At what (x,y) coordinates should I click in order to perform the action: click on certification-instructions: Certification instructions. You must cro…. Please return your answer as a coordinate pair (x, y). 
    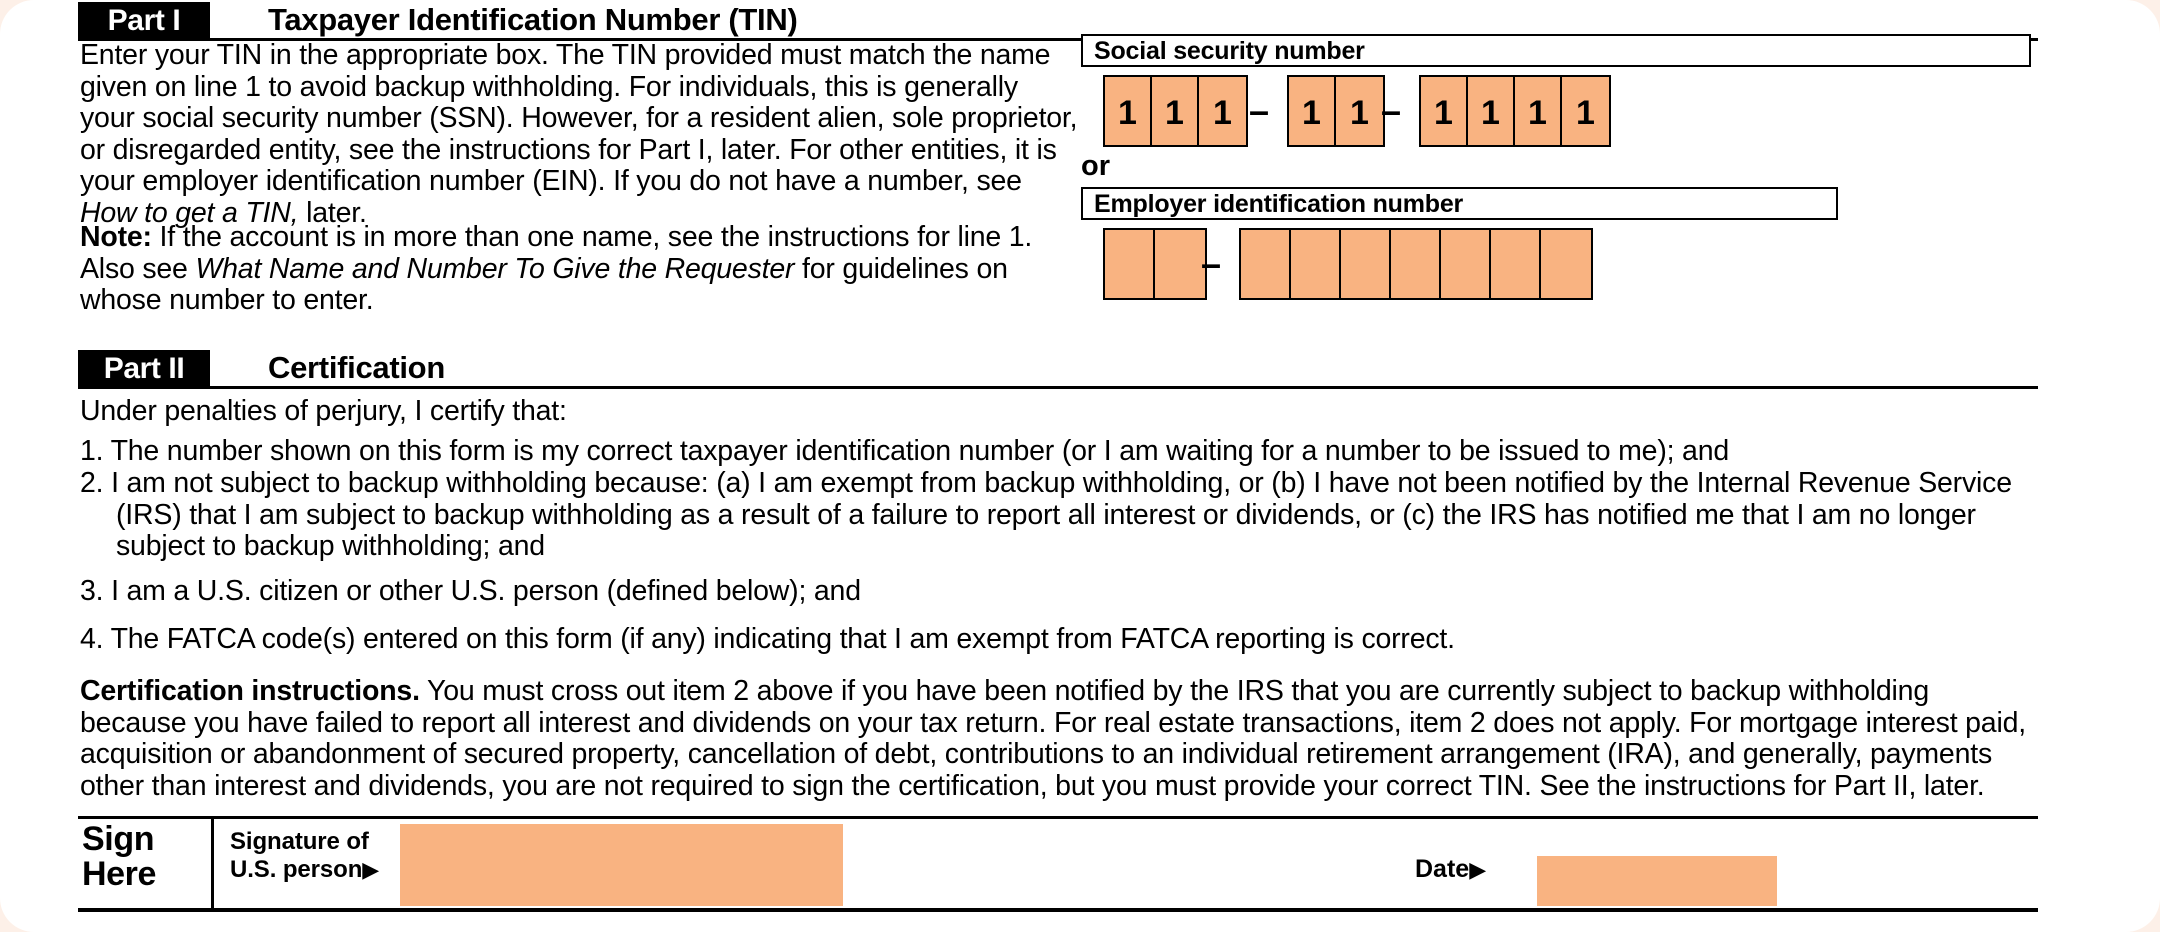
    Looking at the image, I should click on (1053, 738).